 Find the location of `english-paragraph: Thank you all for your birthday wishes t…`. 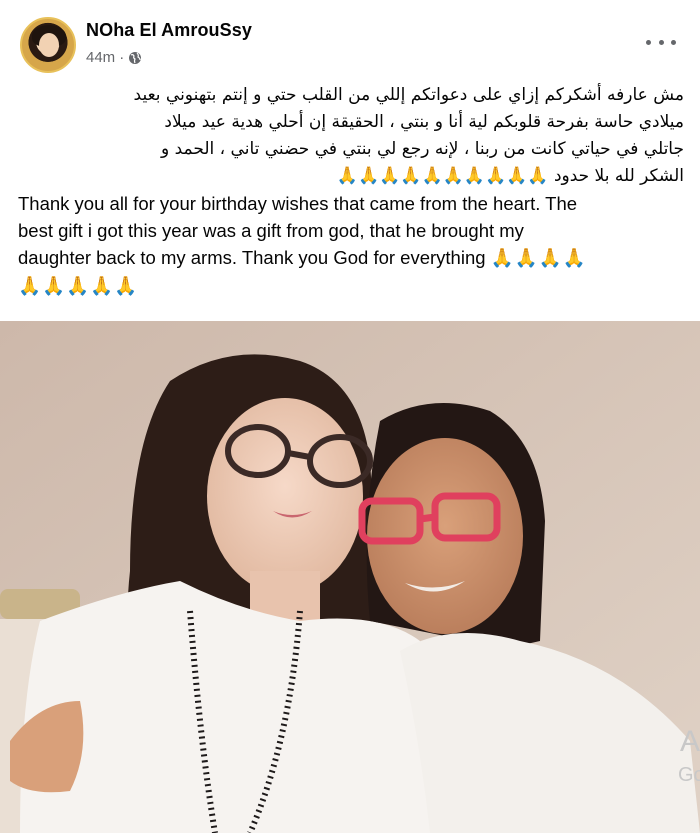

english-paragraph: Thank you all for your birthday wishes t… is located at coordinates (350, 245).